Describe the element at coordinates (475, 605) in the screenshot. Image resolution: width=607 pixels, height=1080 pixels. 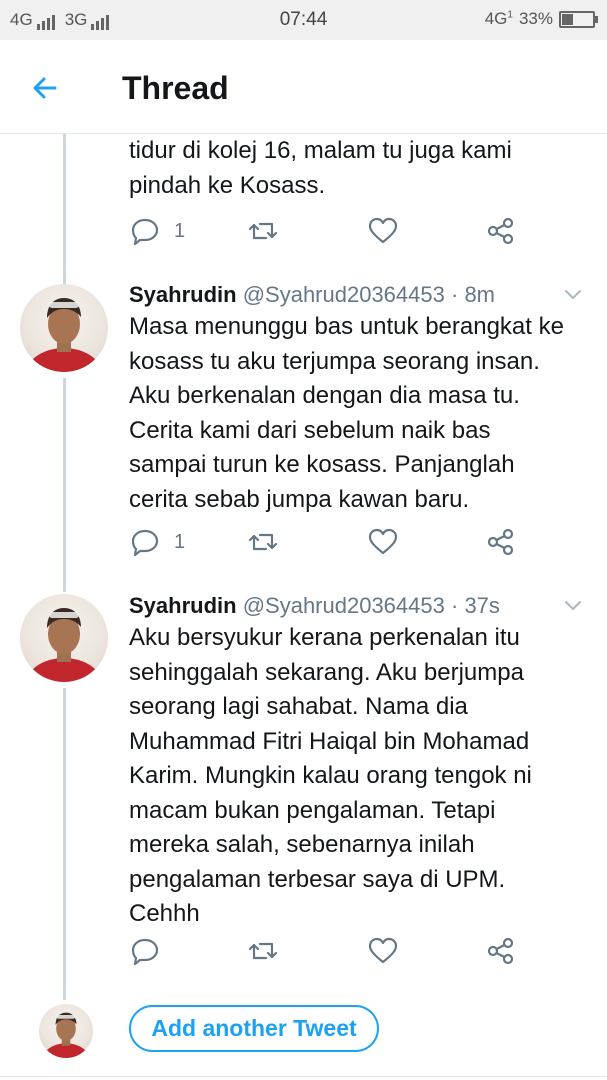
I see `tweet-timestamp: · 37s` at that location.